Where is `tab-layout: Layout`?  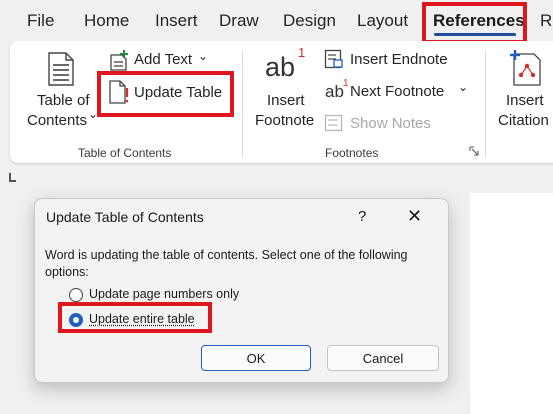 tab-layout: Layout is located at coordinates (382, 21).